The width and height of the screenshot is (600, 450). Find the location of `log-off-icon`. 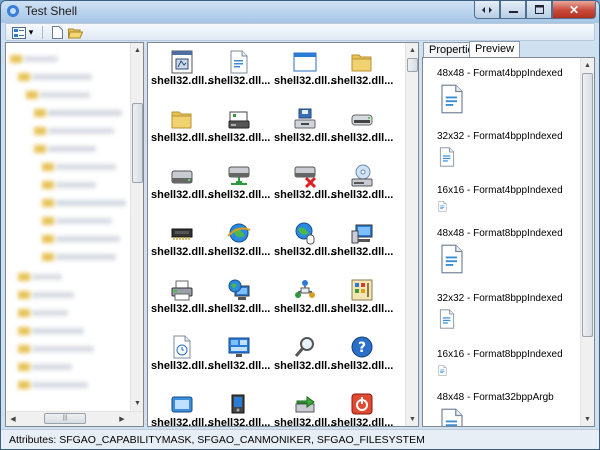

log-off-icon is located at coordinates (238, 404).